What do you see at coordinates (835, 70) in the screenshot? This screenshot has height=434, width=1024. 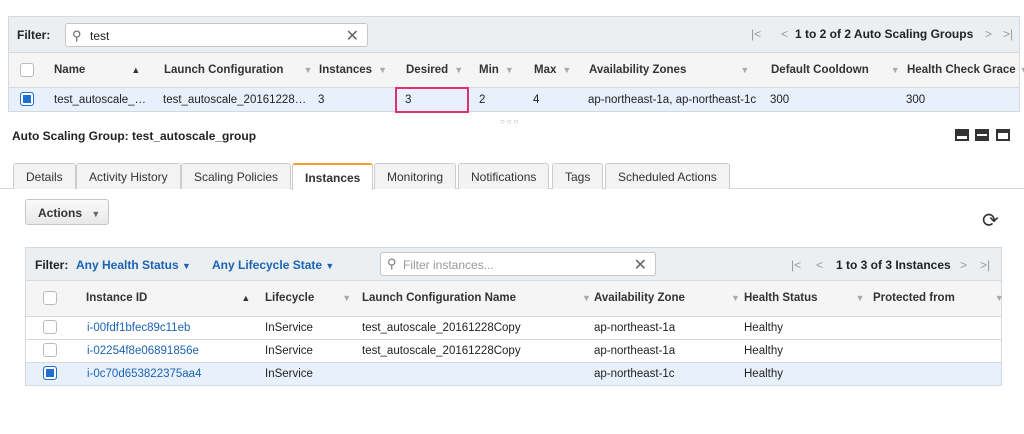 I see `col-default-cooldown: Default Cooldown ▼` at bounding box center [835, 70].